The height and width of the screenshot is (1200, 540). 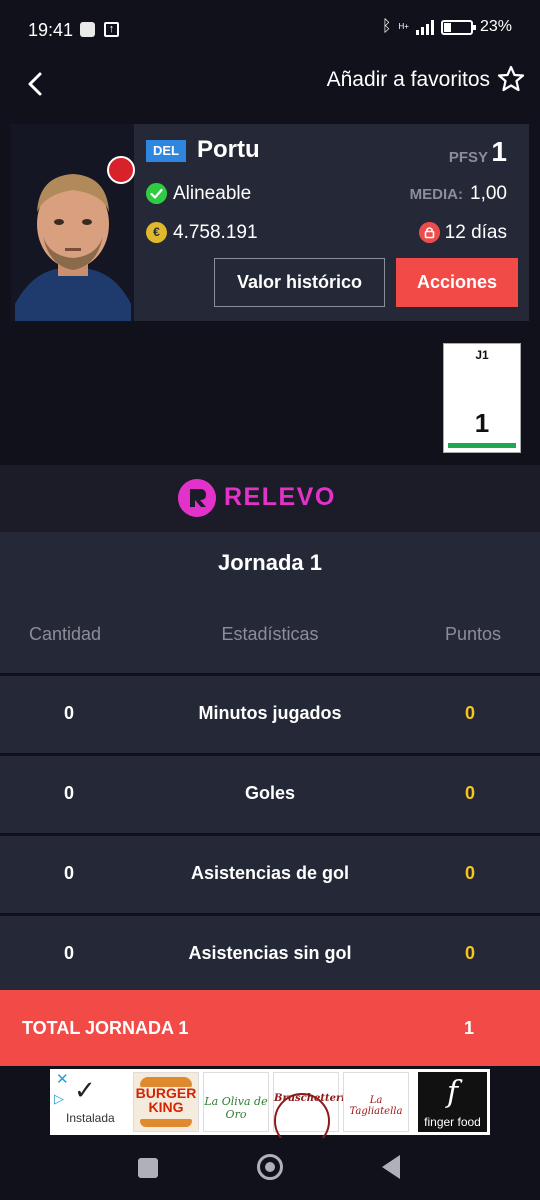 I want to click on row-stat-name: Goles, so click(x=270, y=793).